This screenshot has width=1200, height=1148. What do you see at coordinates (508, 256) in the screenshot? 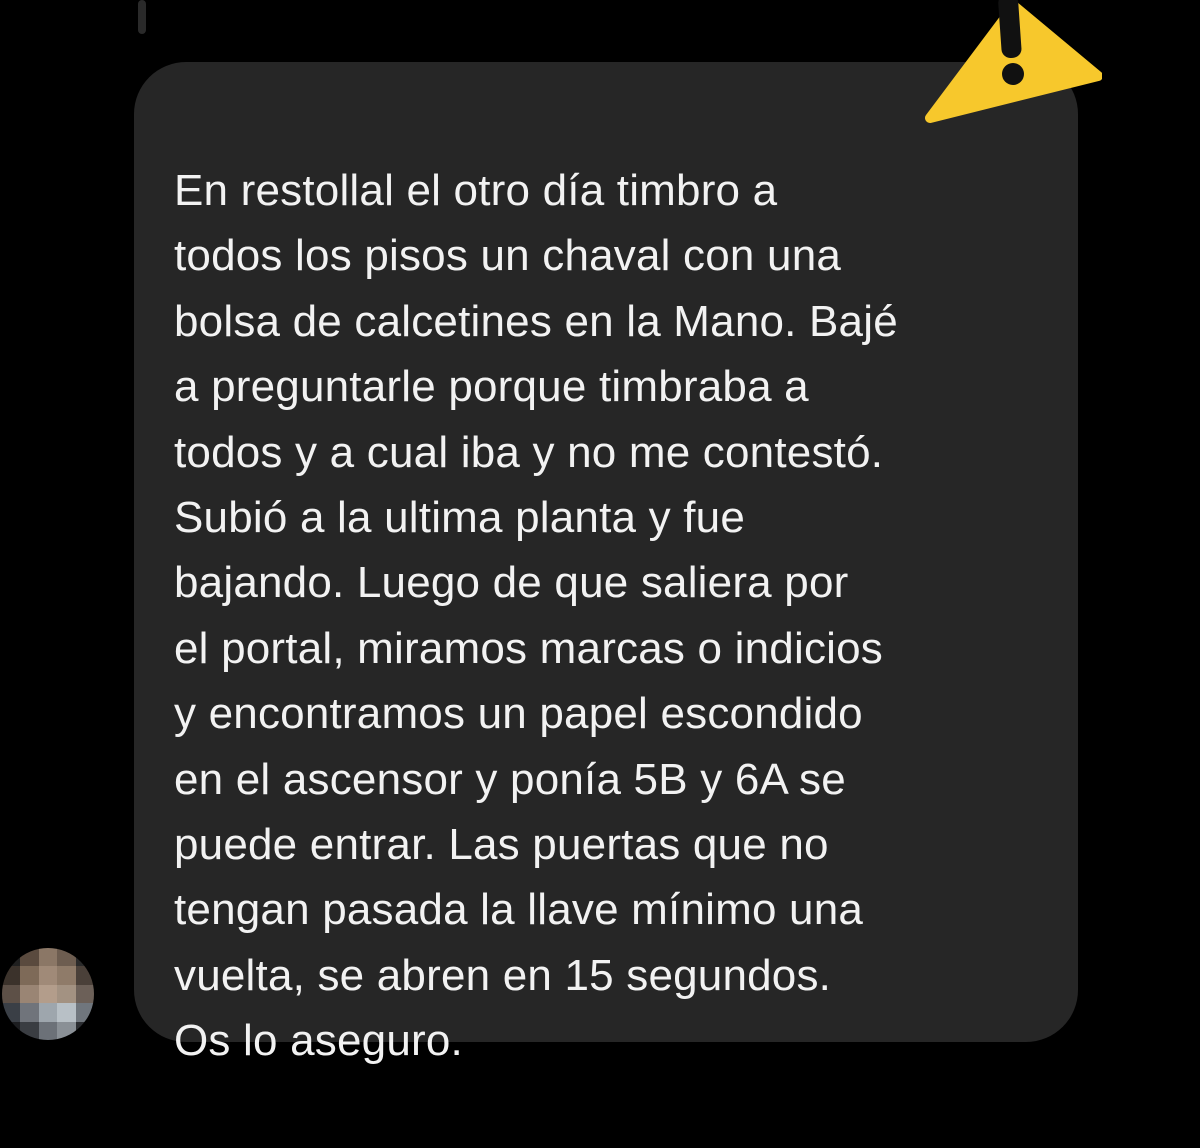
I see `message-line: todos los pisos un chaval con una` at bounding box center [508, 256].